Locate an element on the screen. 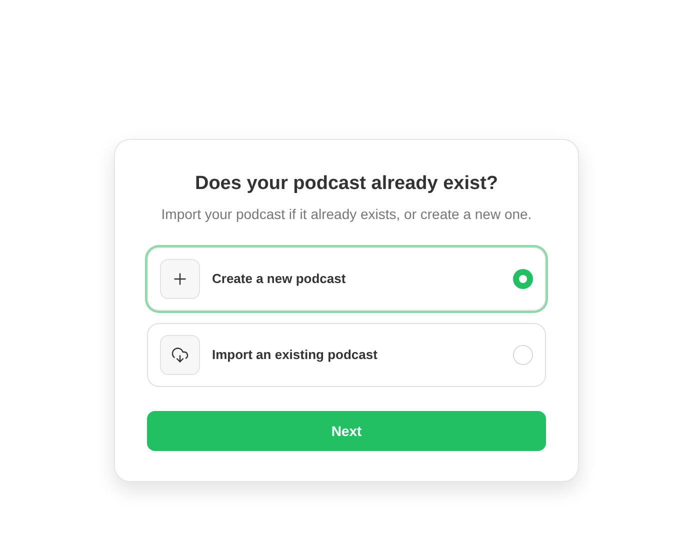 The height and width of the screenshot is (551, 693). dialog-subtitle: Import your podcast if it already exists, or create a new one. is located at coordinates (346, 214).